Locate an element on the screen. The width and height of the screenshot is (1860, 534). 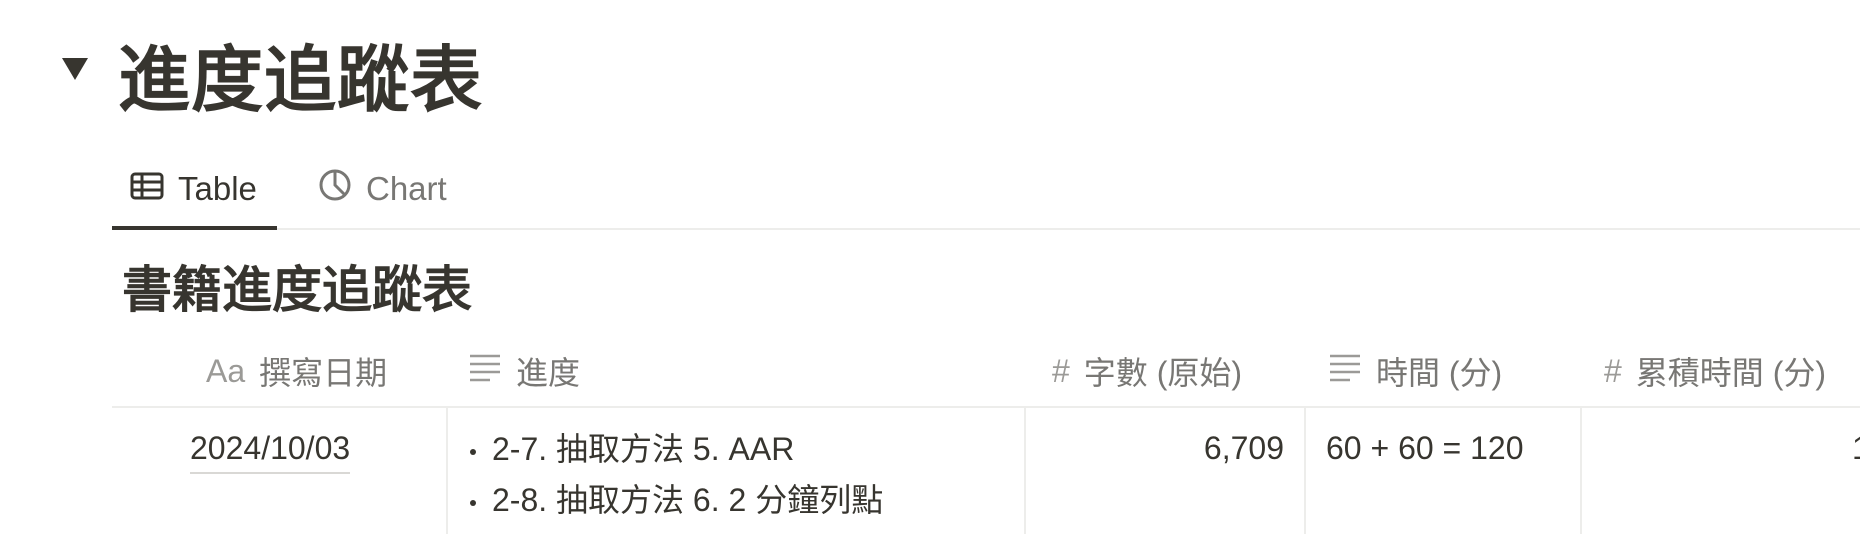
cell-date: 2024/10/03 is located at coordinates (280, 471).